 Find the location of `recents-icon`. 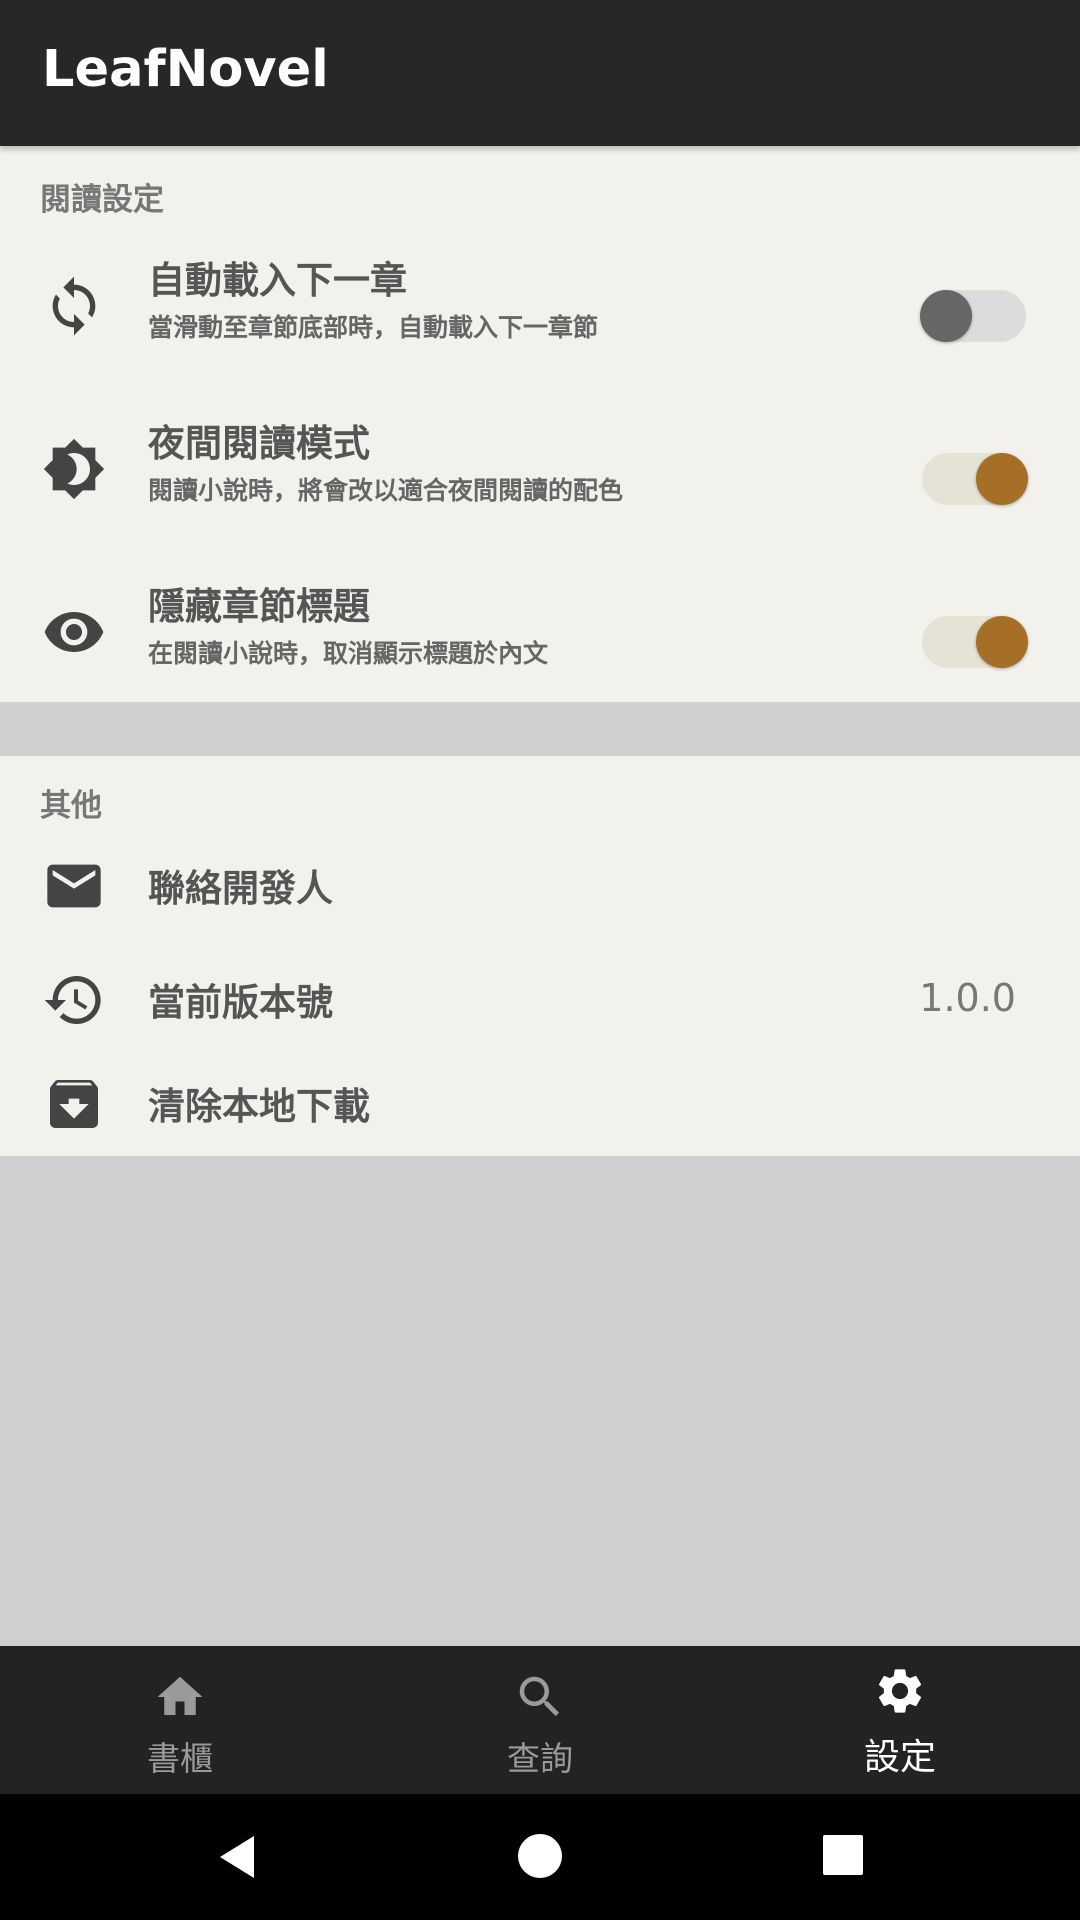

recents-icon is located at coordinates (843, 1855).